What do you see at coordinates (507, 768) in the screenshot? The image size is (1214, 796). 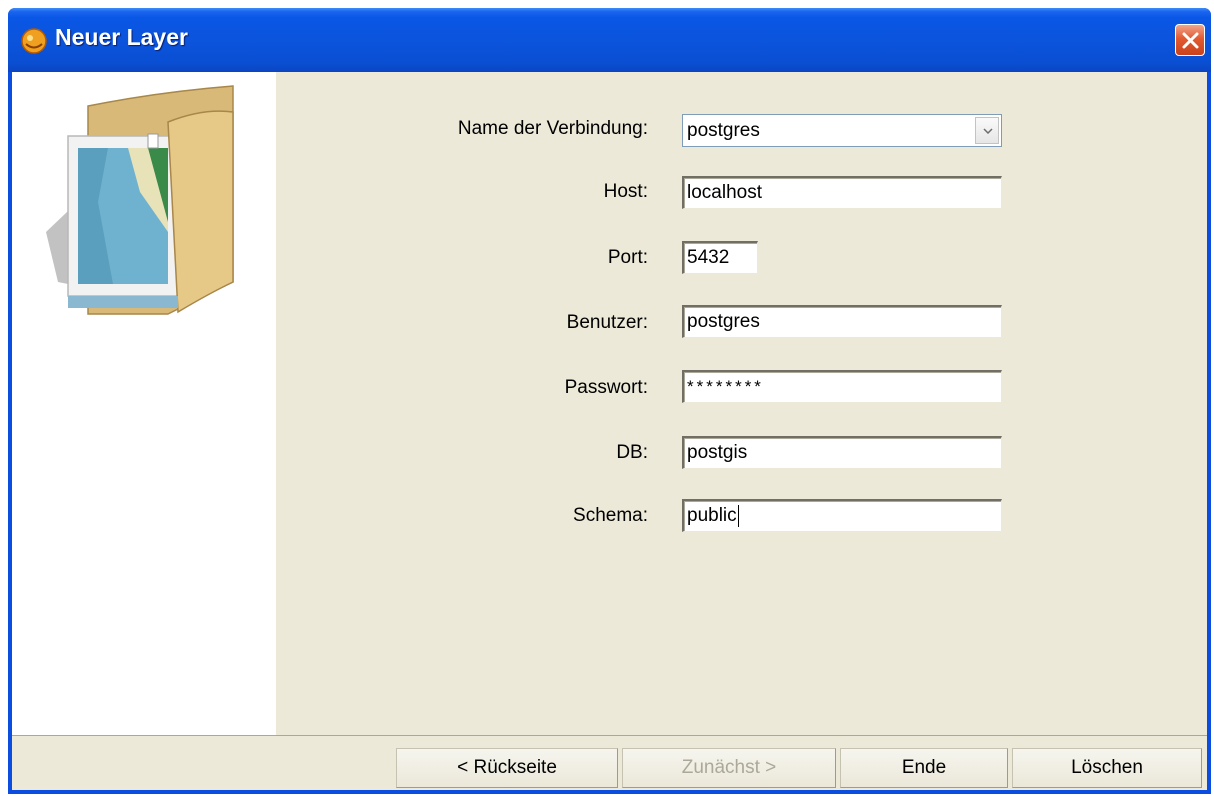 I see `back-button: < Rückseite` at bounding box center [507, 768].